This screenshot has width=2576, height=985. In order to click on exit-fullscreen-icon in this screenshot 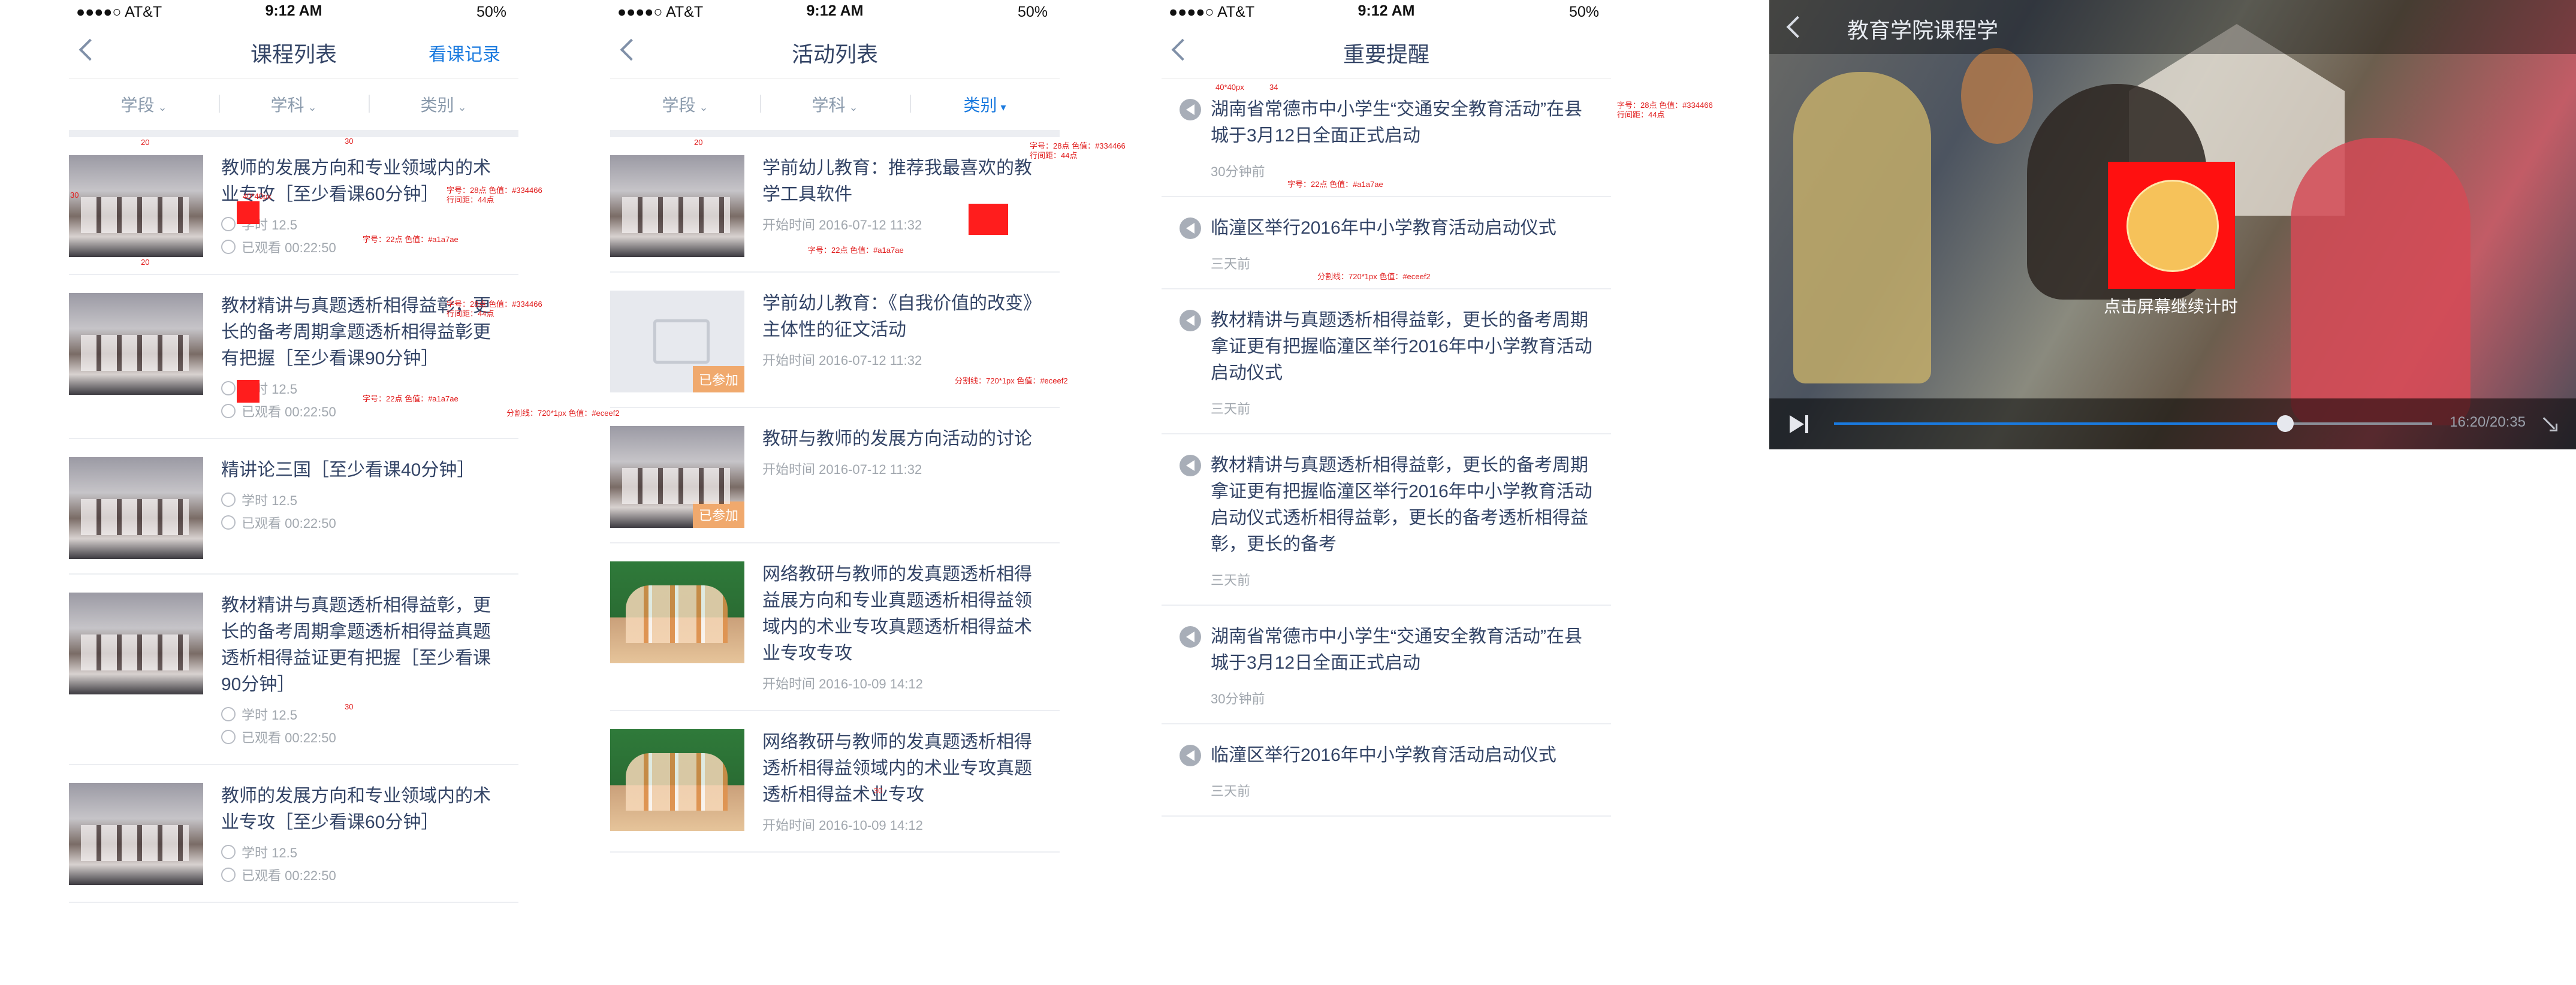, I will do `click(2549, 423)`.